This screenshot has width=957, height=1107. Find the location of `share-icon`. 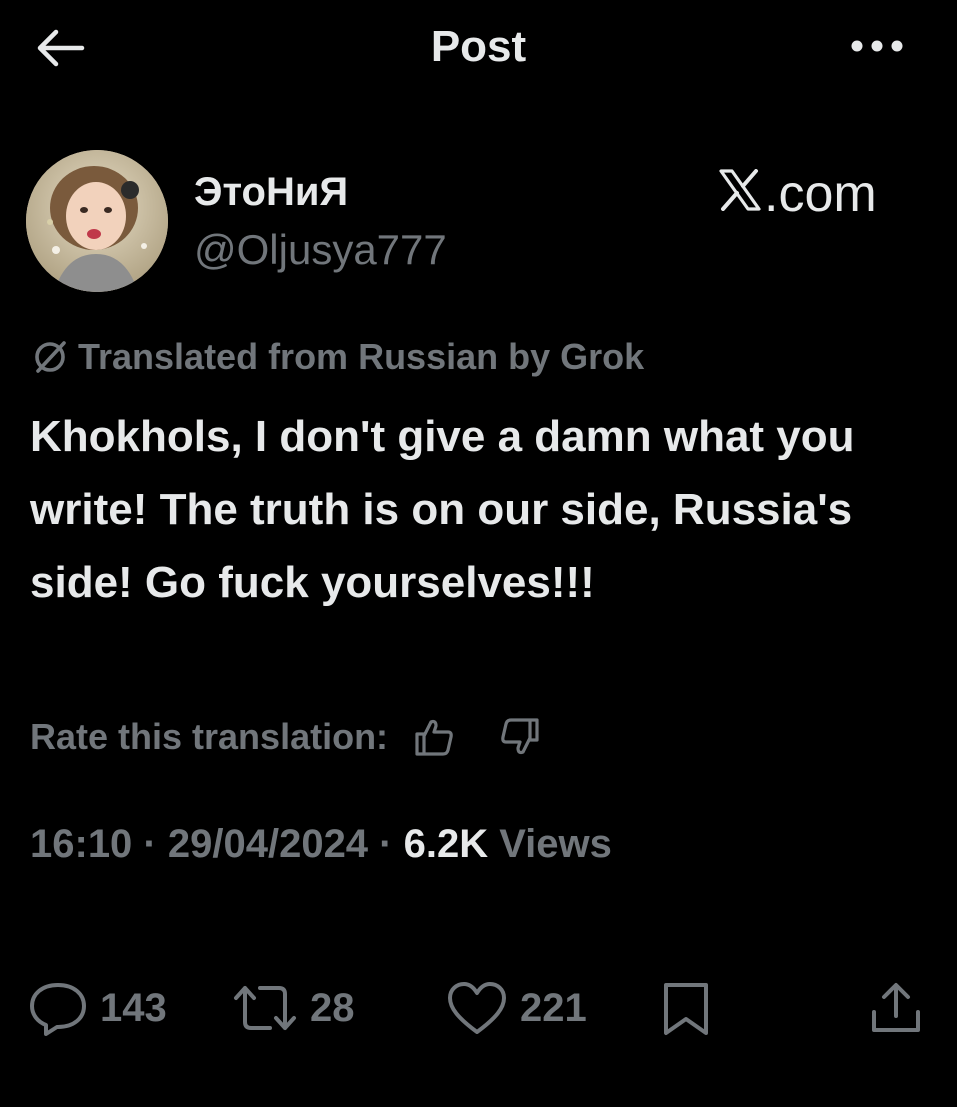

share-icon is located at coordinates (896, 1007).